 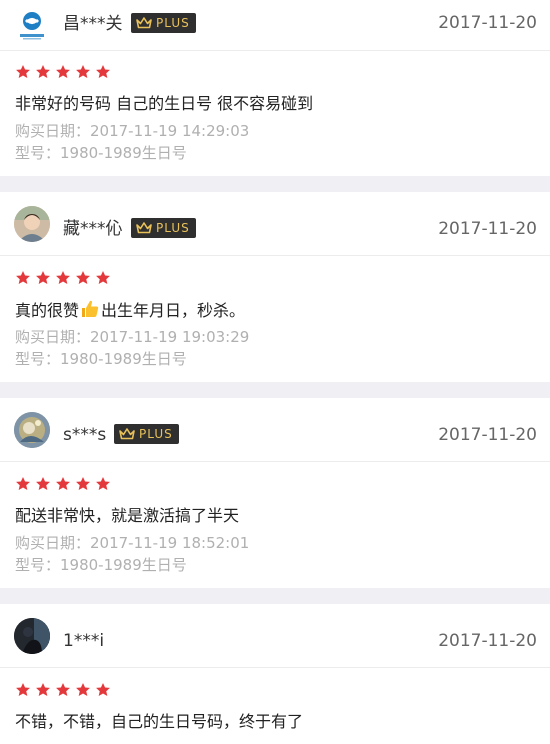 I want to click on username: 藏***伈, so click(x=93, y=229).